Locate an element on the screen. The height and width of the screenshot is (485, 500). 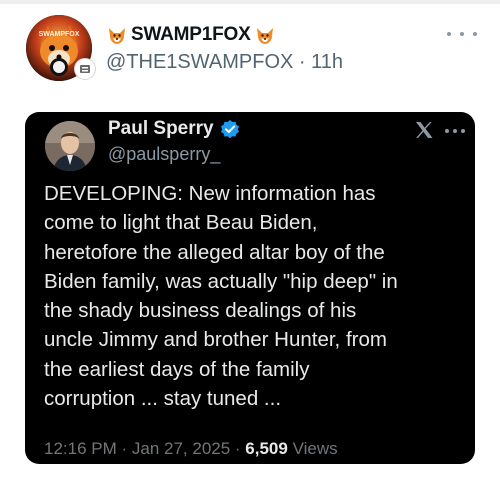
author-handle-row: @THE1SWAMPFOX · 11h is located at coordinates (224, 62).